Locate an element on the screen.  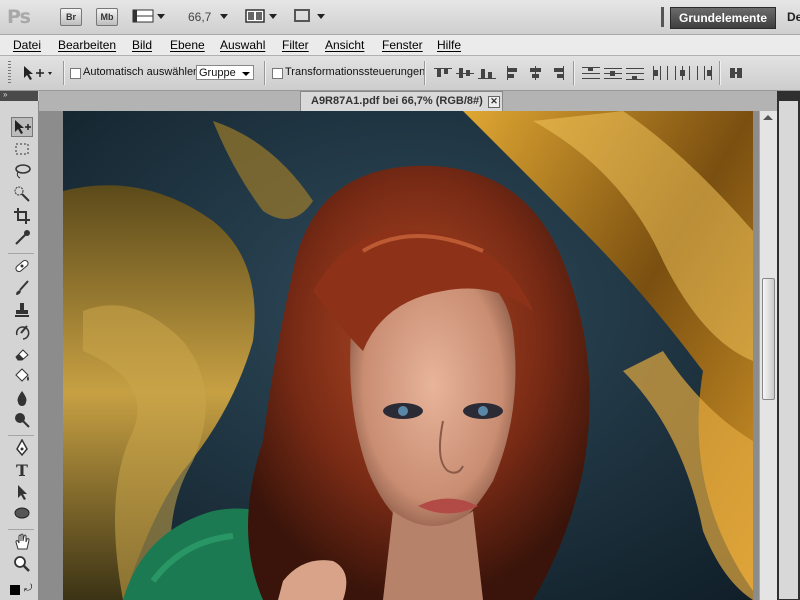
distribute-right-icon is located at coordinates (705, 73).